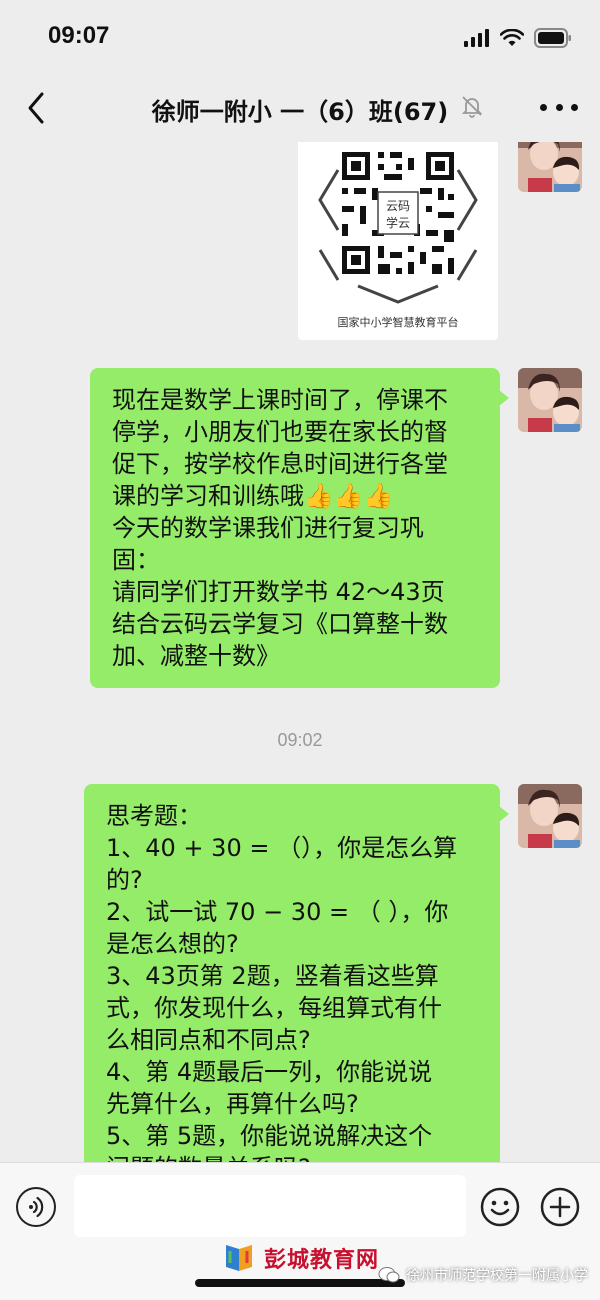 This screenshot has height=1300, width=600. I want to click on watermark-logo: 彭城教育网, so click(307, 1258).